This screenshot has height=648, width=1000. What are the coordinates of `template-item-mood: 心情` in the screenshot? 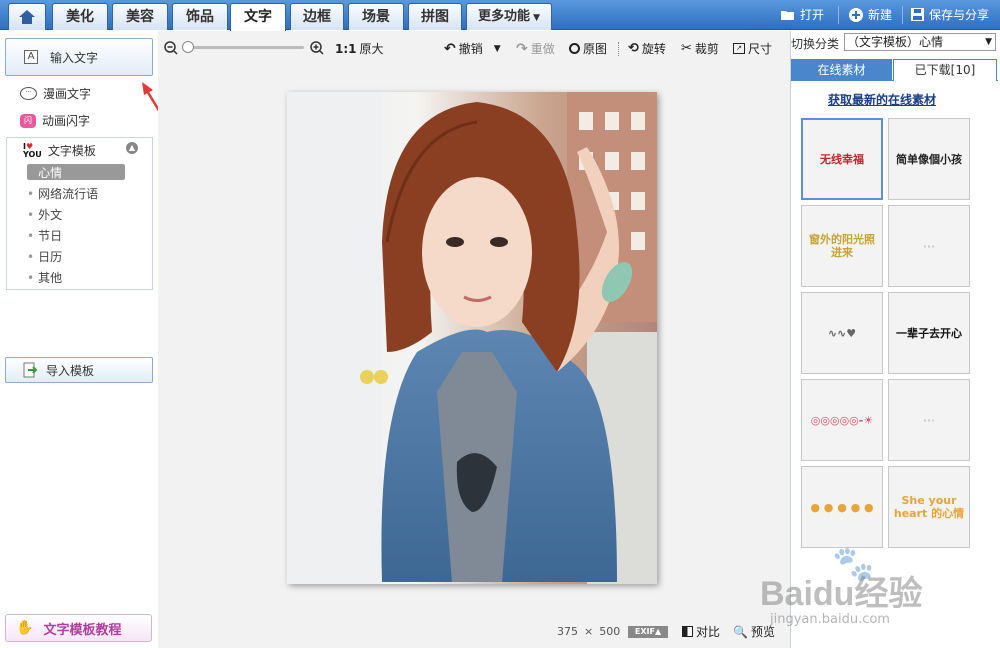 It's located at (44, 172).